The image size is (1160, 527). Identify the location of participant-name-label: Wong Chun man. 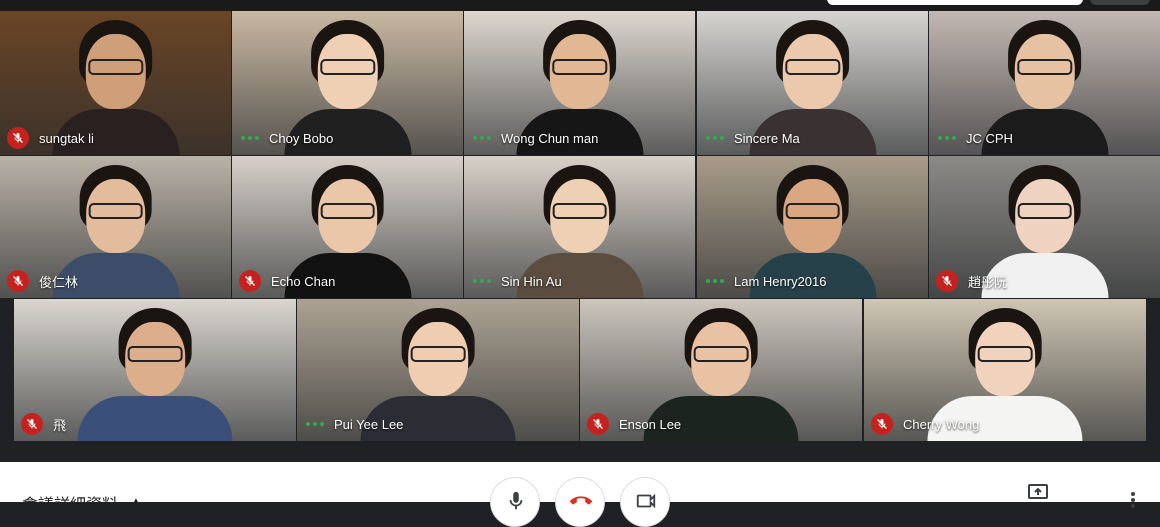
(531, 138).